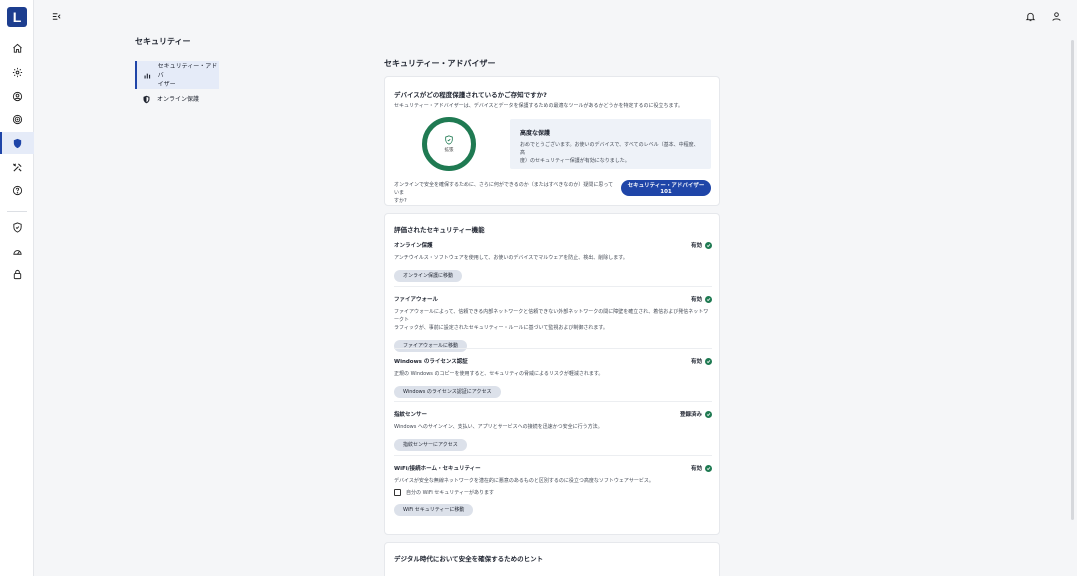  What do you see at coordinates (411, 415) in the screenshot?
I see `feature-name: 指紋センサー` at bounding box center [411, 415].